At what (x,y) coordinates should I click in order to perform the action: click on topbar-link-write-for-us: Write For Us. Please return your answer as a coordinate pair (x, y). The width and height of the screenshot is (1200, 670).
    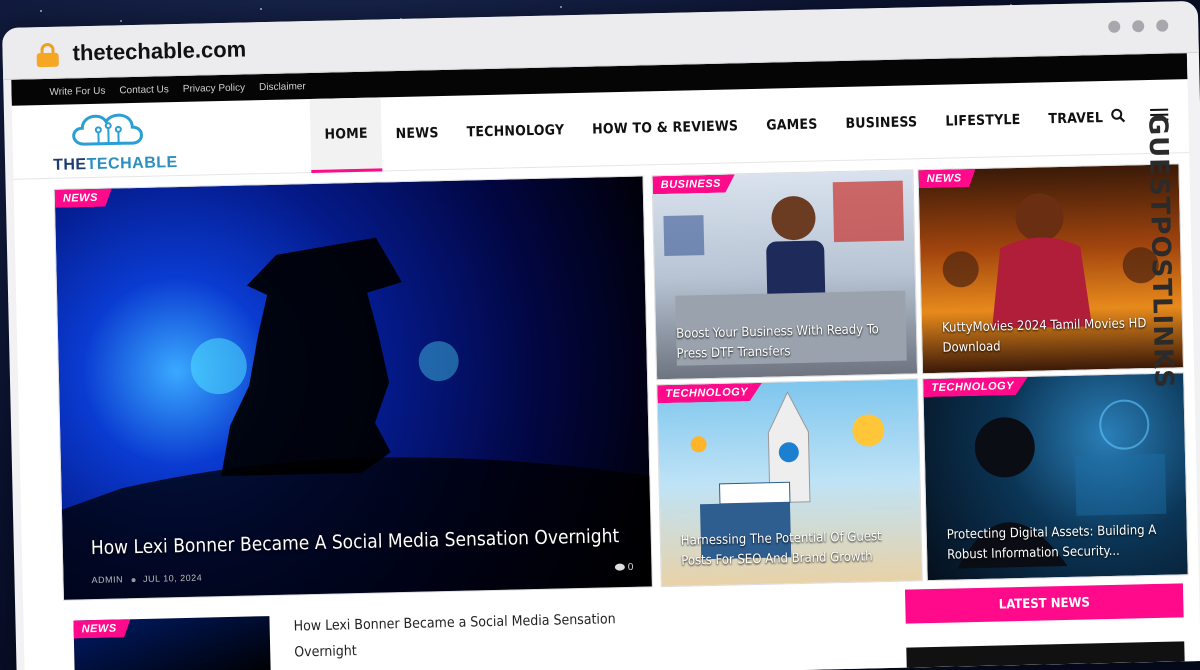
    Looking at the image, I should click on (77, 91).